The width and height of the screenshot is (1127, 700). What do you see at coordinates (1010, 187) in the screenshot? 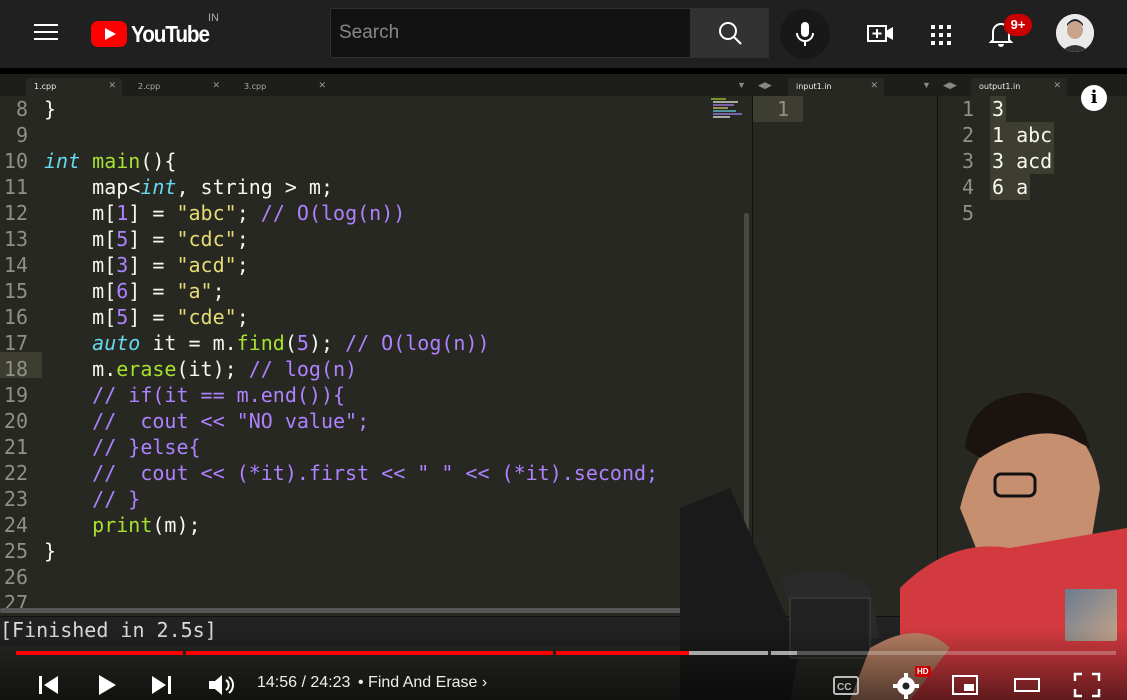
I see `output-text: 6 a` at bounding box center [1010, 187].